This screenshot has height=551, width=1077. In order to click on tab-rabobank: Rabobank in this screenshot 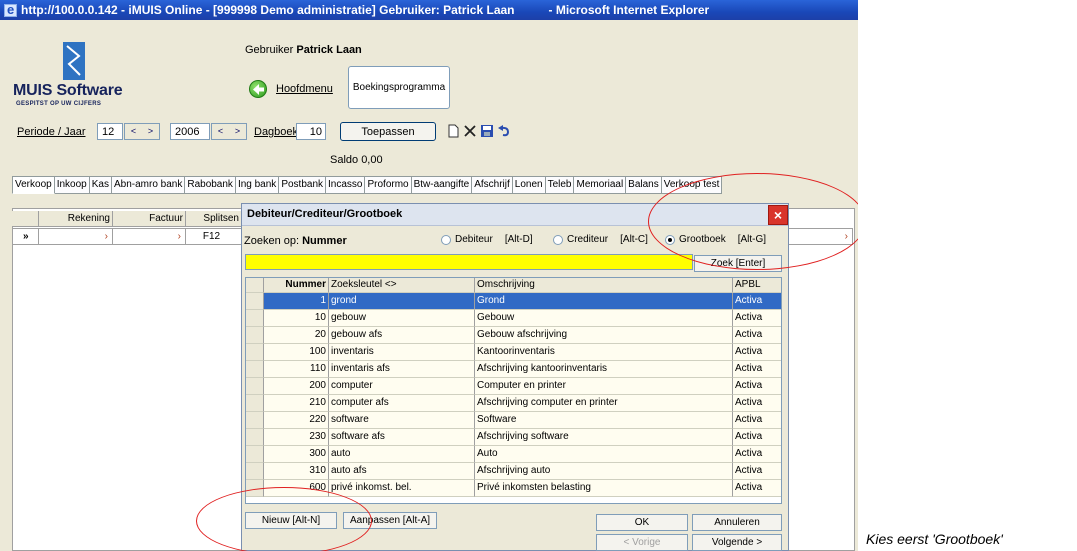, I will do `click(210, 185)`.